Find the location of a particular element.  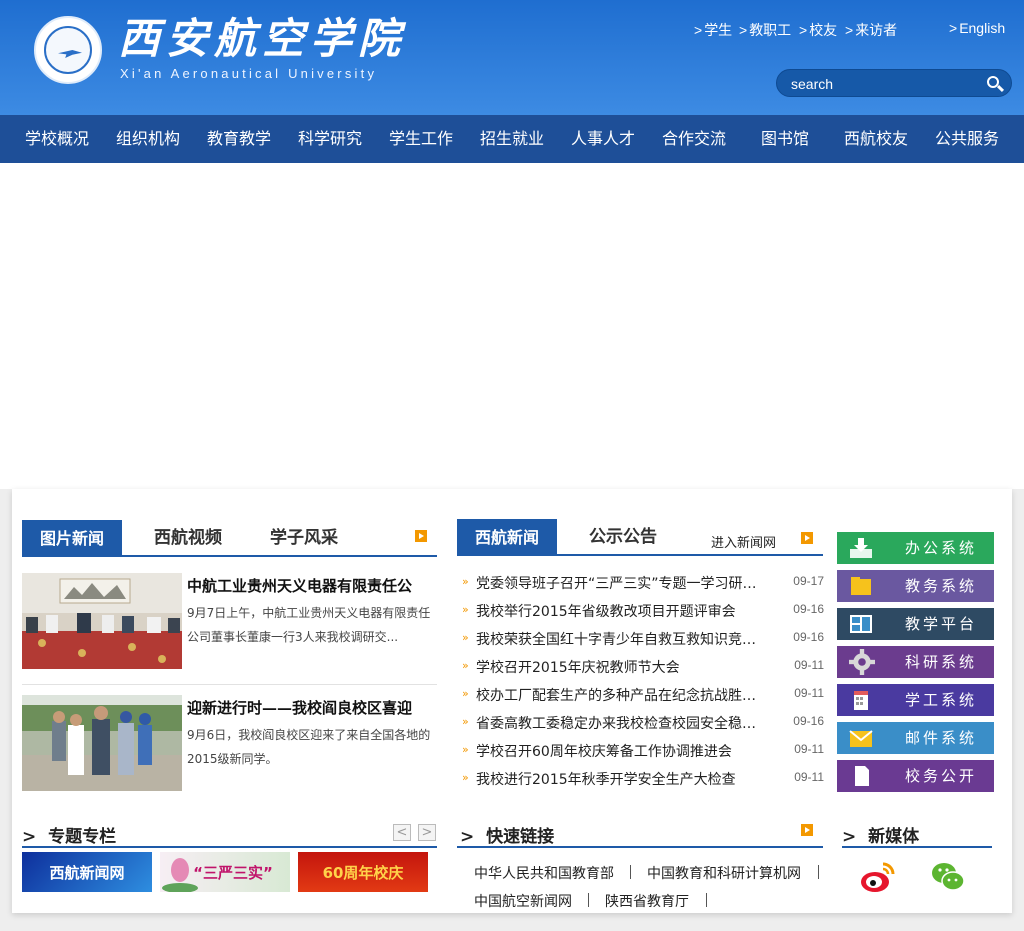

logo-chinese-name: 西安航空学院 is located at coordinates (262, 39).